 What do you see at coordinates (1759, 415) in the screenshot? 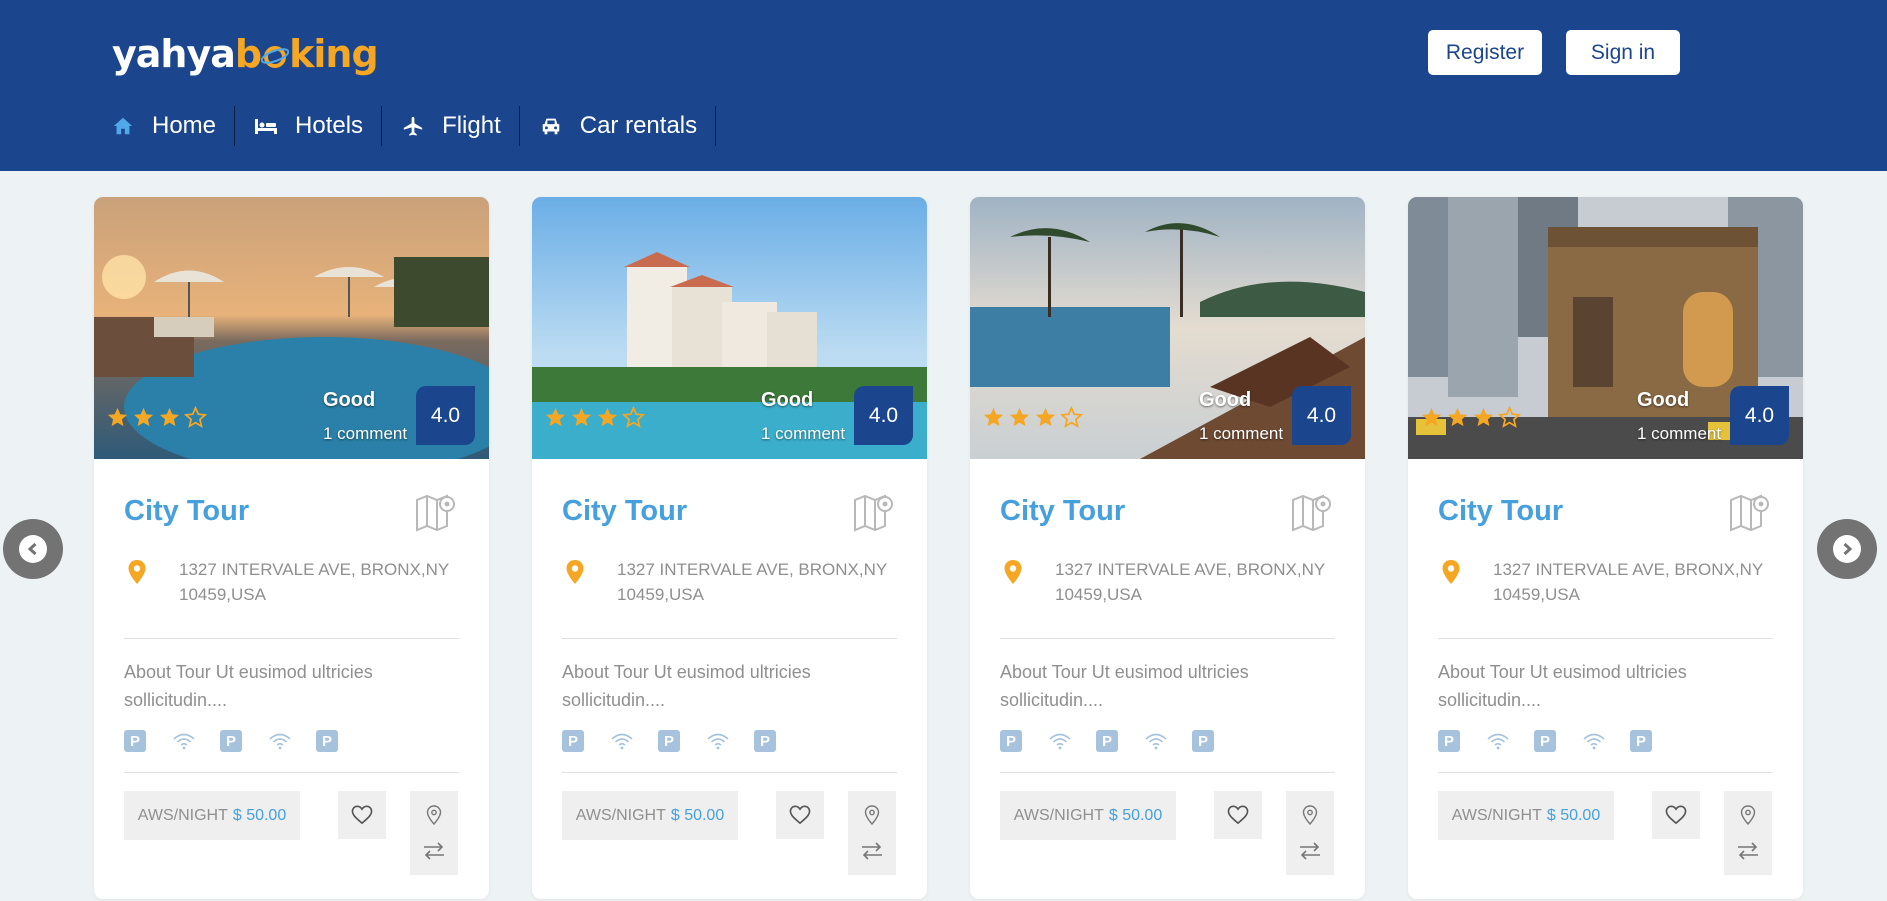
I see `score-badge: 4.0` at bounding box center [1759, 415].